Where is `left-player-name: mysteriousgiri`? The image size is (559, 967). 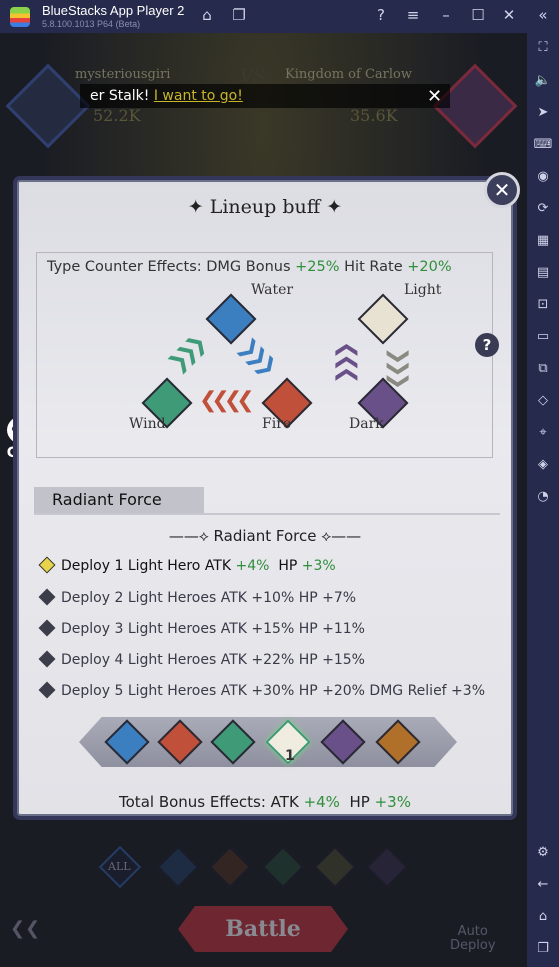 left-player-name: mysteriousgiri is located at coordinates (123, 74).